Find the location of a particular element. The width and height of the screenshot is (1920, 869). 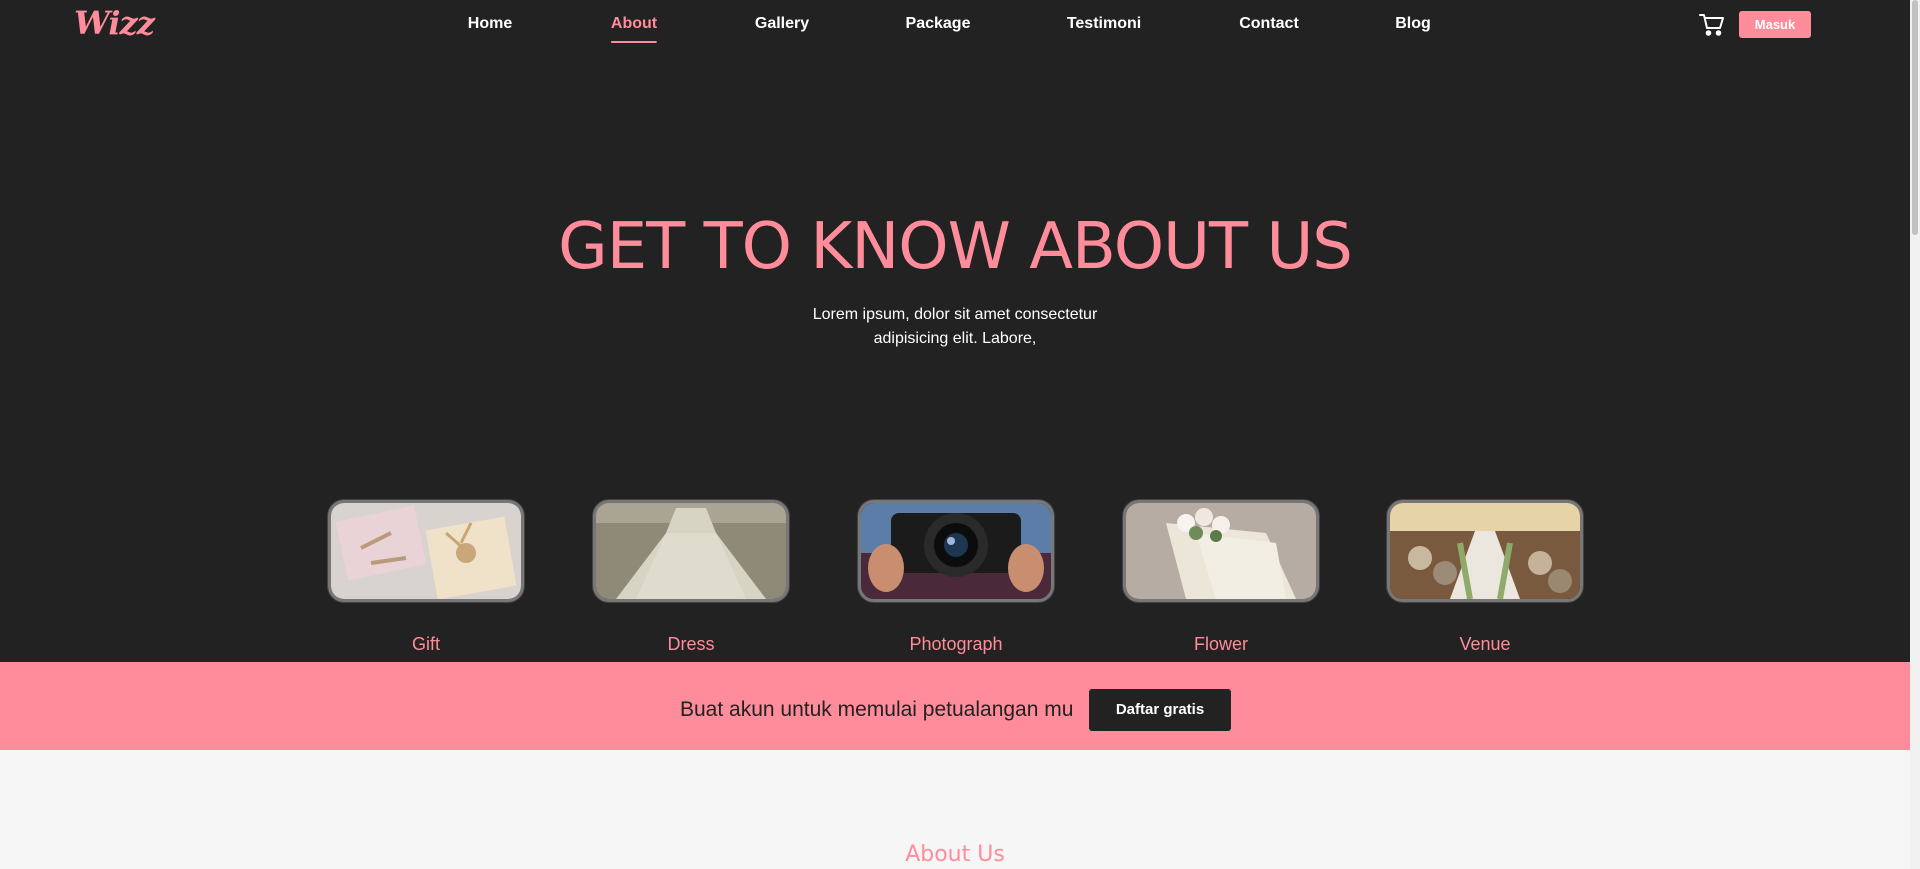

gift-image is located at coordinates (426, 551).